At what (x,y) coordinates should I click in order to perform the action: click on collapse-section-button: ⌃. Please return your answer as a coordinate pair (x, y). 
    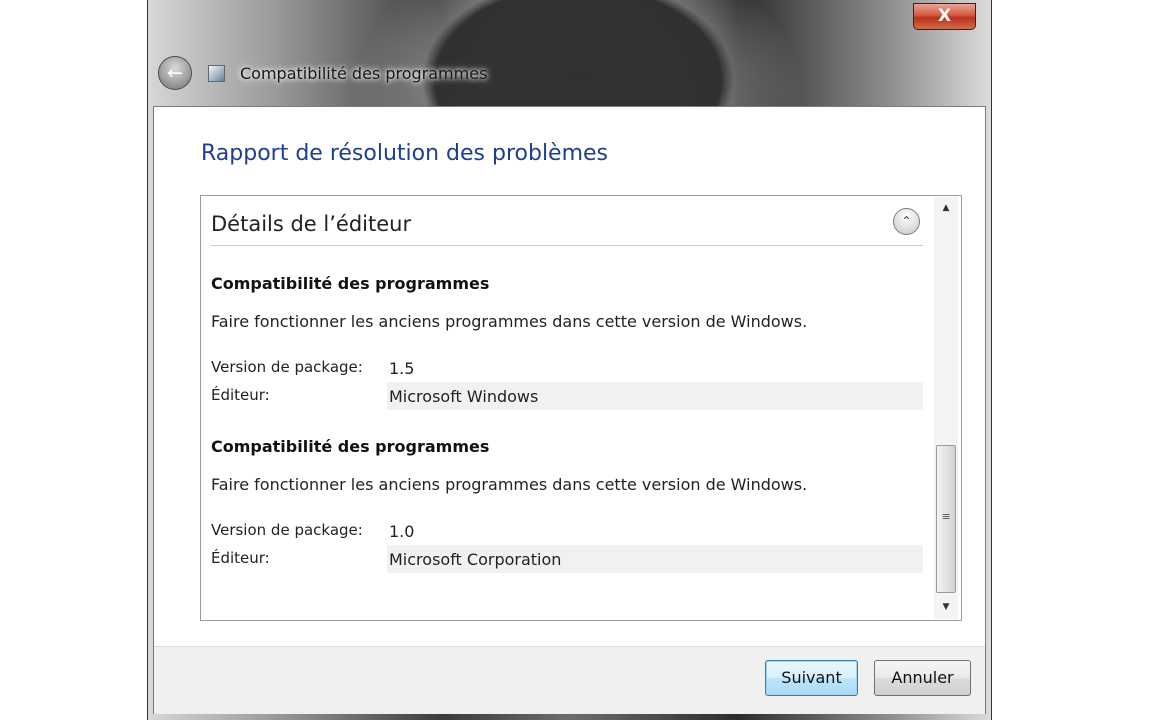
    Looking at the image, I should click on (906, 221).